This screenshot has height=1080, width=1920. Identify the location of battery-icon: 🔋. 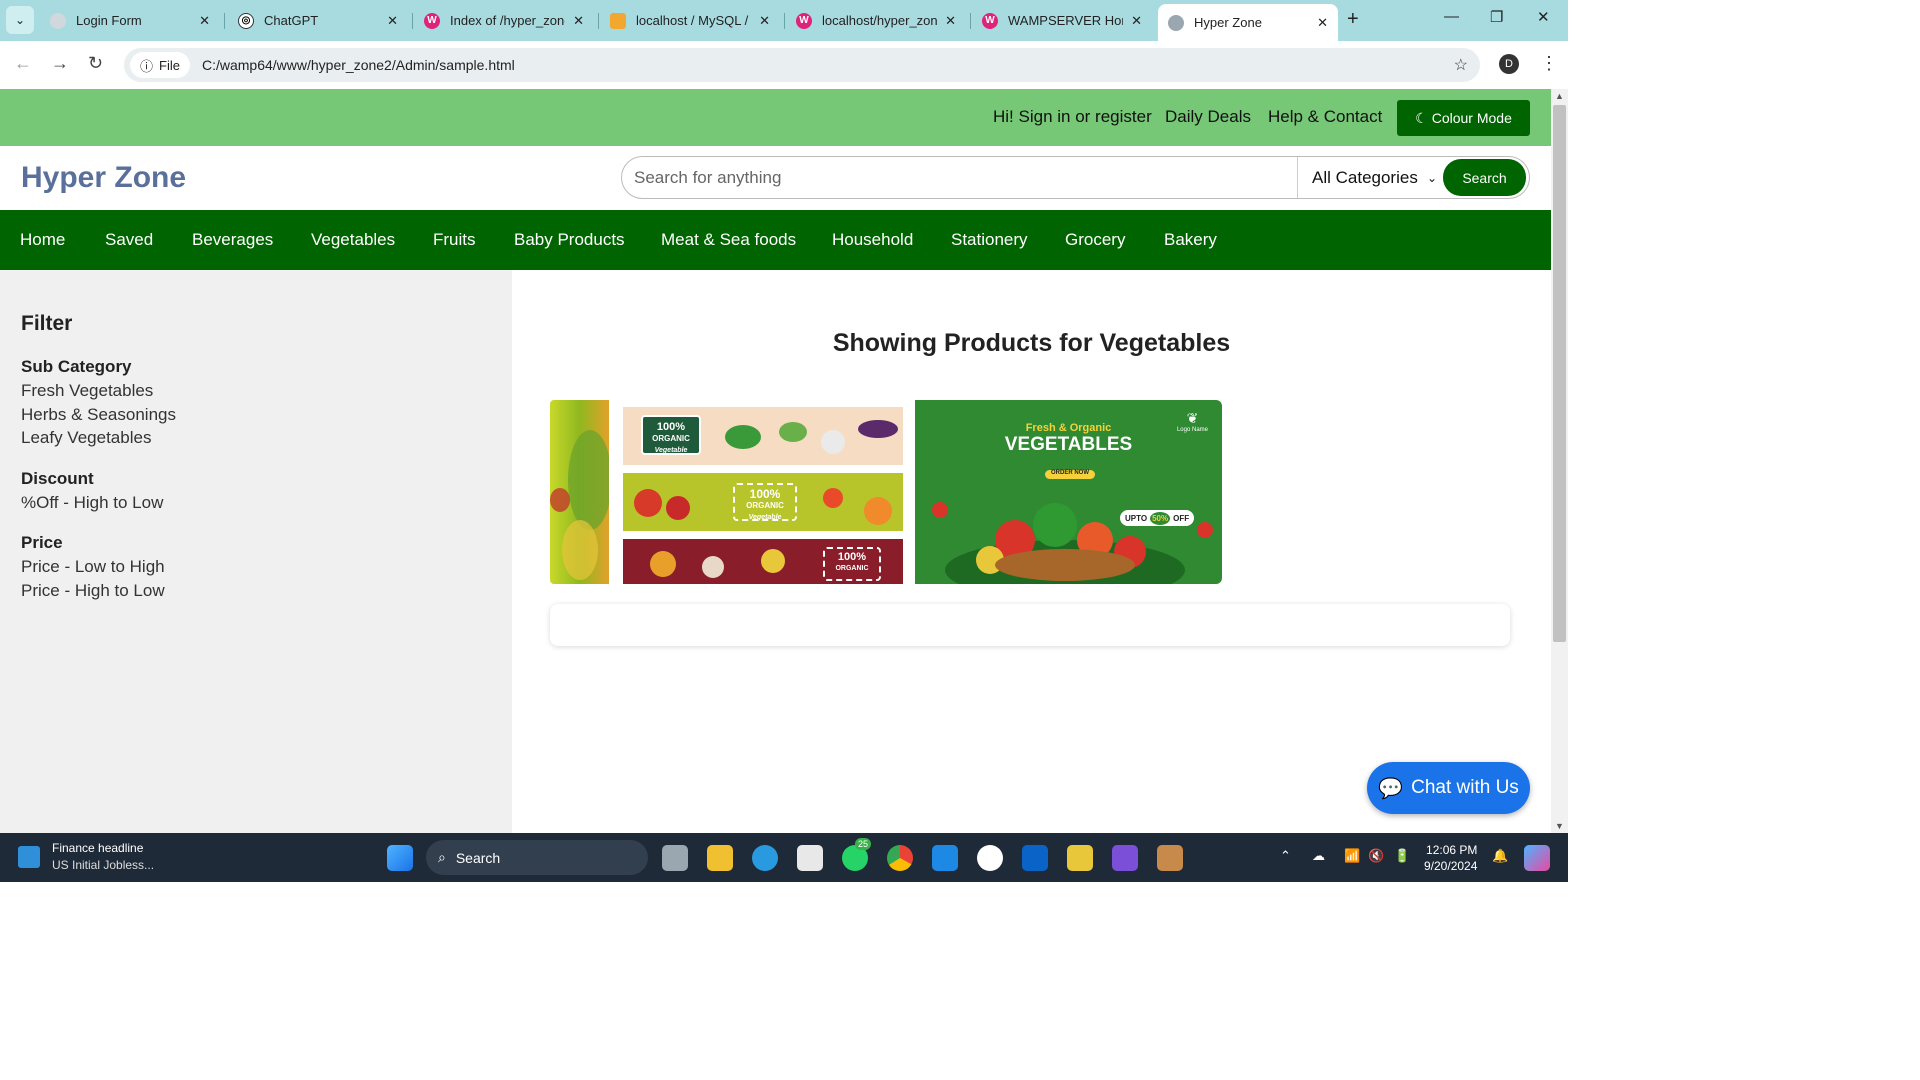
(1402, 856).